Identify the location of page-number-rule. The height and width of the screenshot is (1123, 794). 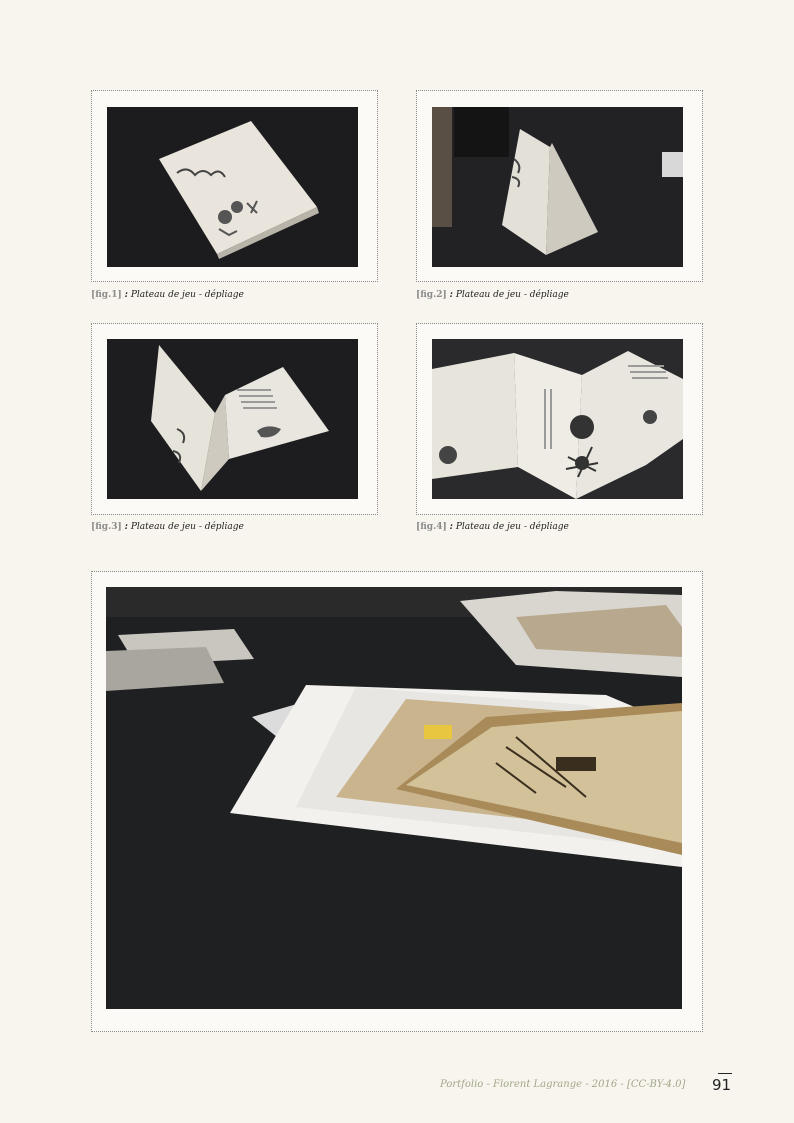
(725, 1073).